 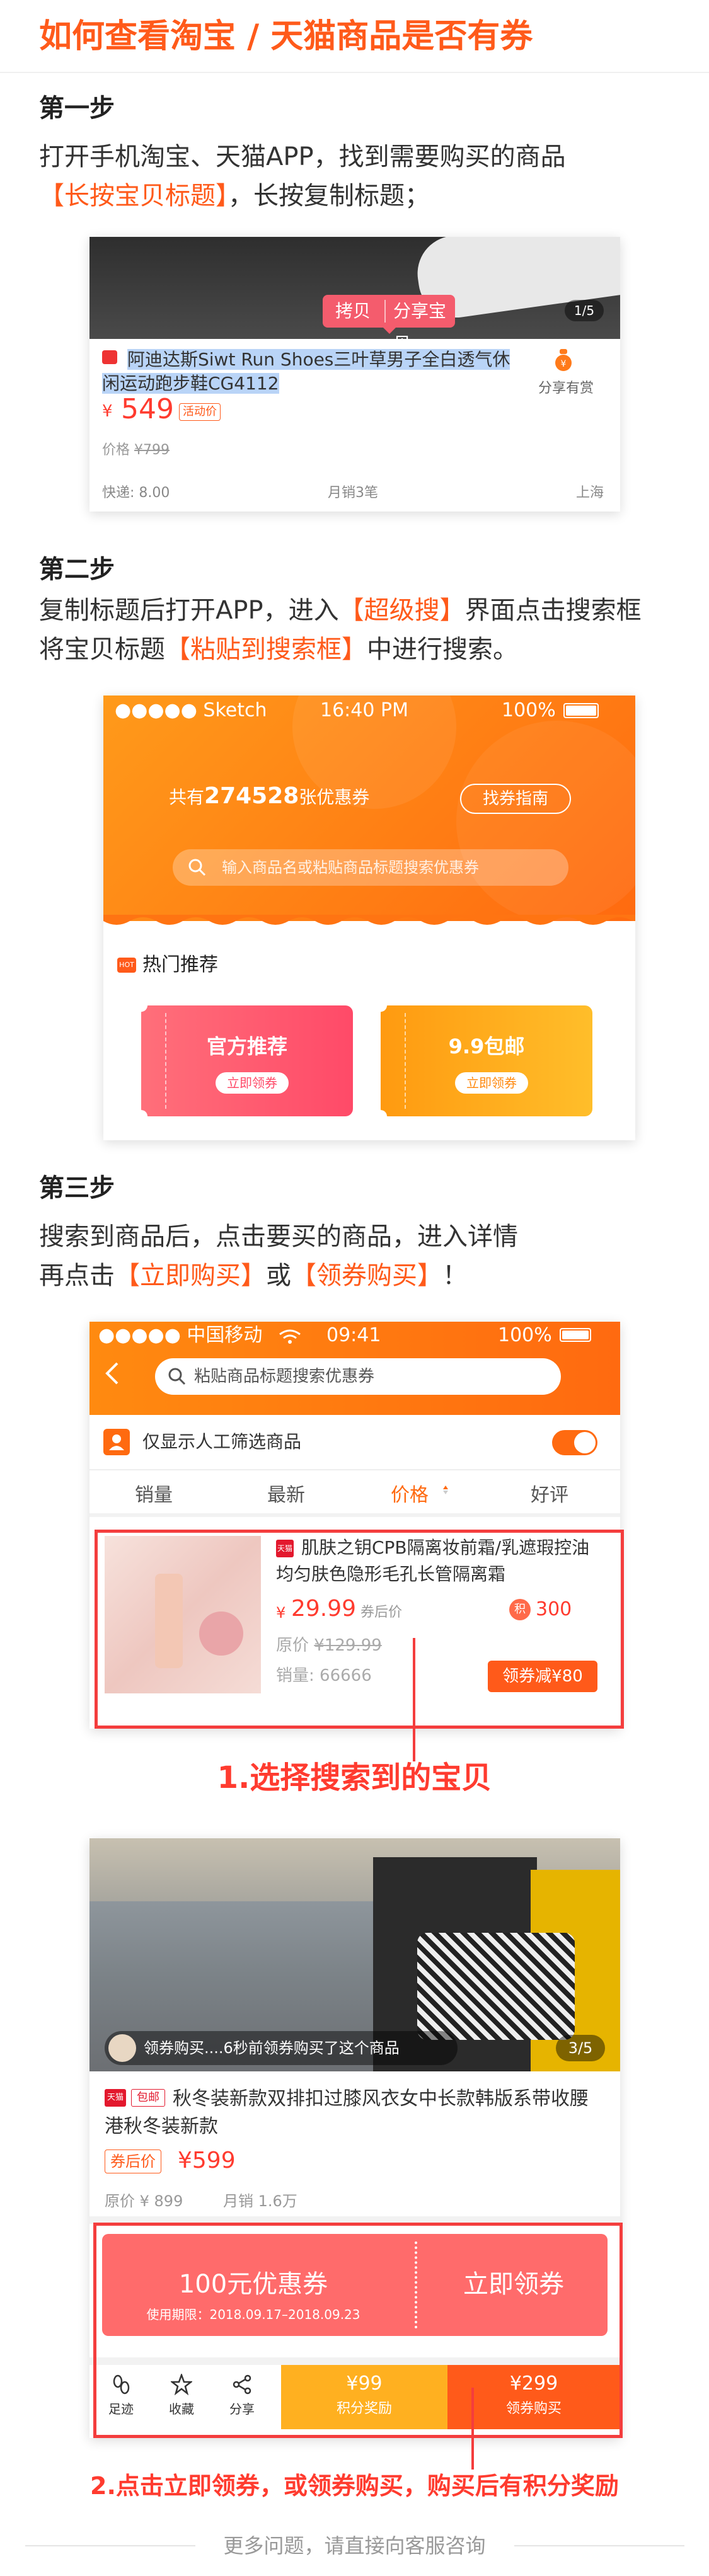 What do you see at coordinates (307, 372) in the screenshot?
I see `product-title: 阿迪达斯Siwt Run Shoes三叶草男子全白透气休闲运动跑步鞋CG4112` at bounding box center [307, 372].